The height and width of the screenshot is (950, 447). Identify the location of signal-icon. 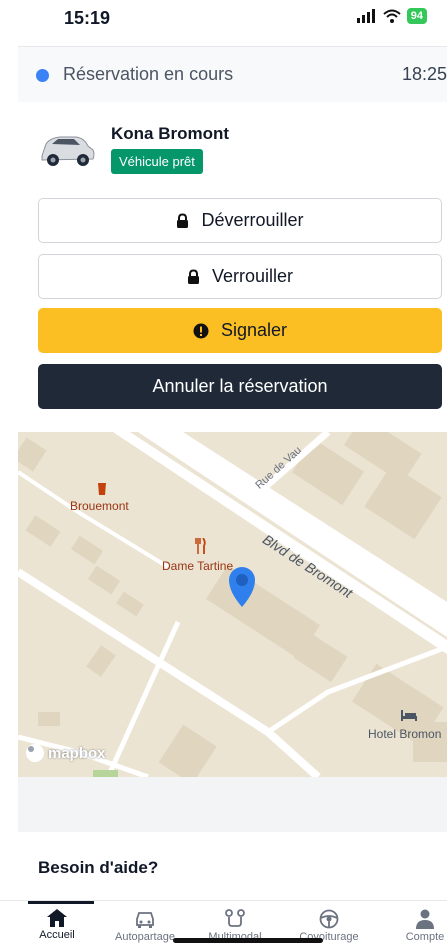
(365, 16).